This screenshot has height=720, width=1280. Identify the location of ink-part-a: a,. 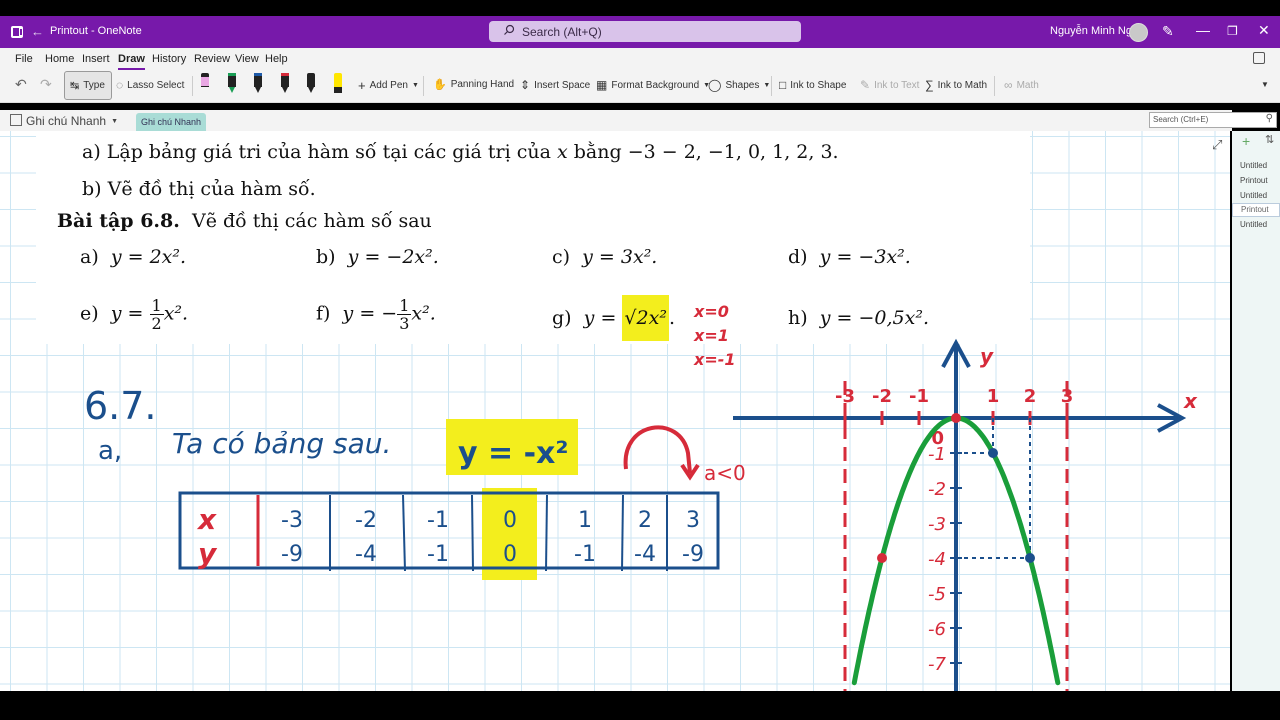
(110, 451).